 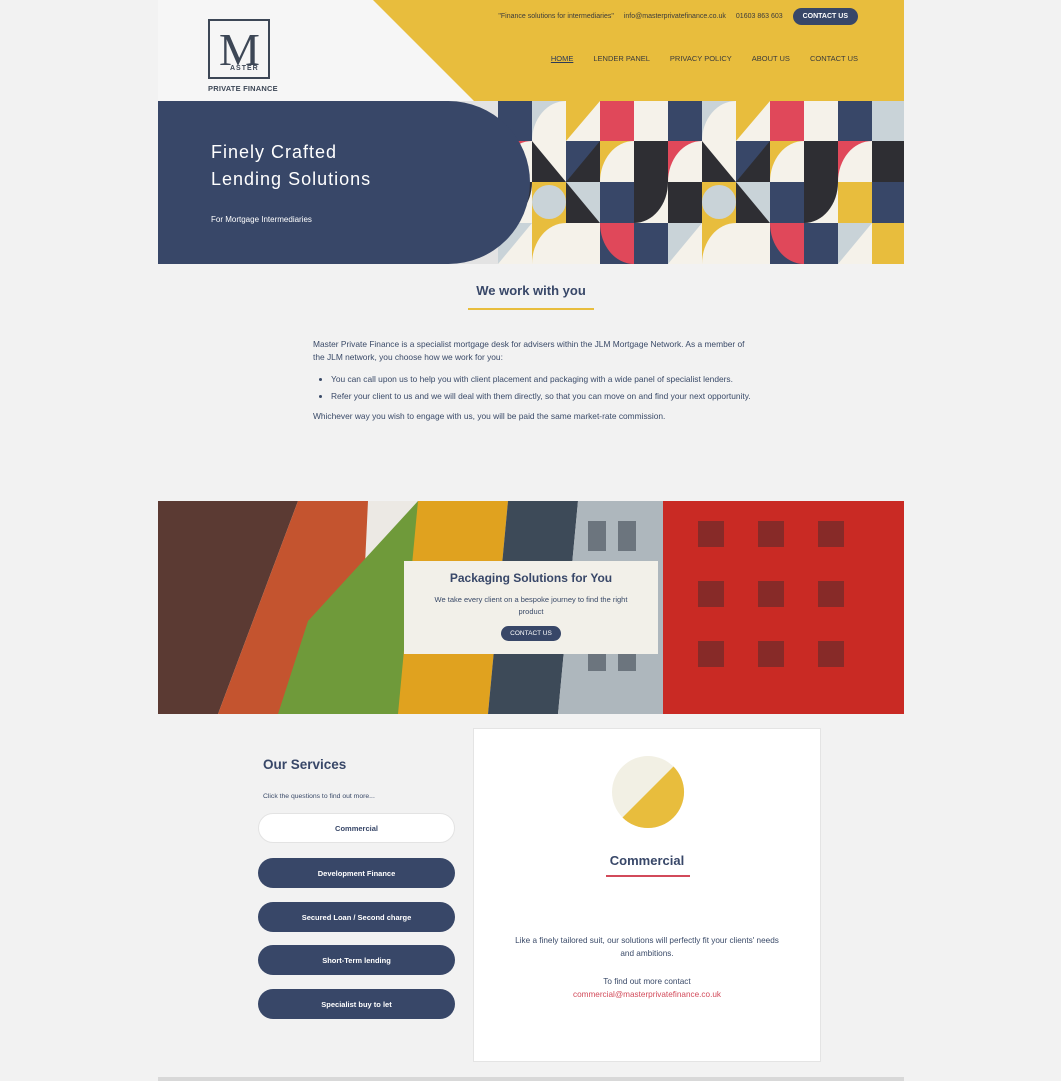 I want to click on site-logo: M ASTER PRIVATE FINANCE, so click(x=243, y=56).